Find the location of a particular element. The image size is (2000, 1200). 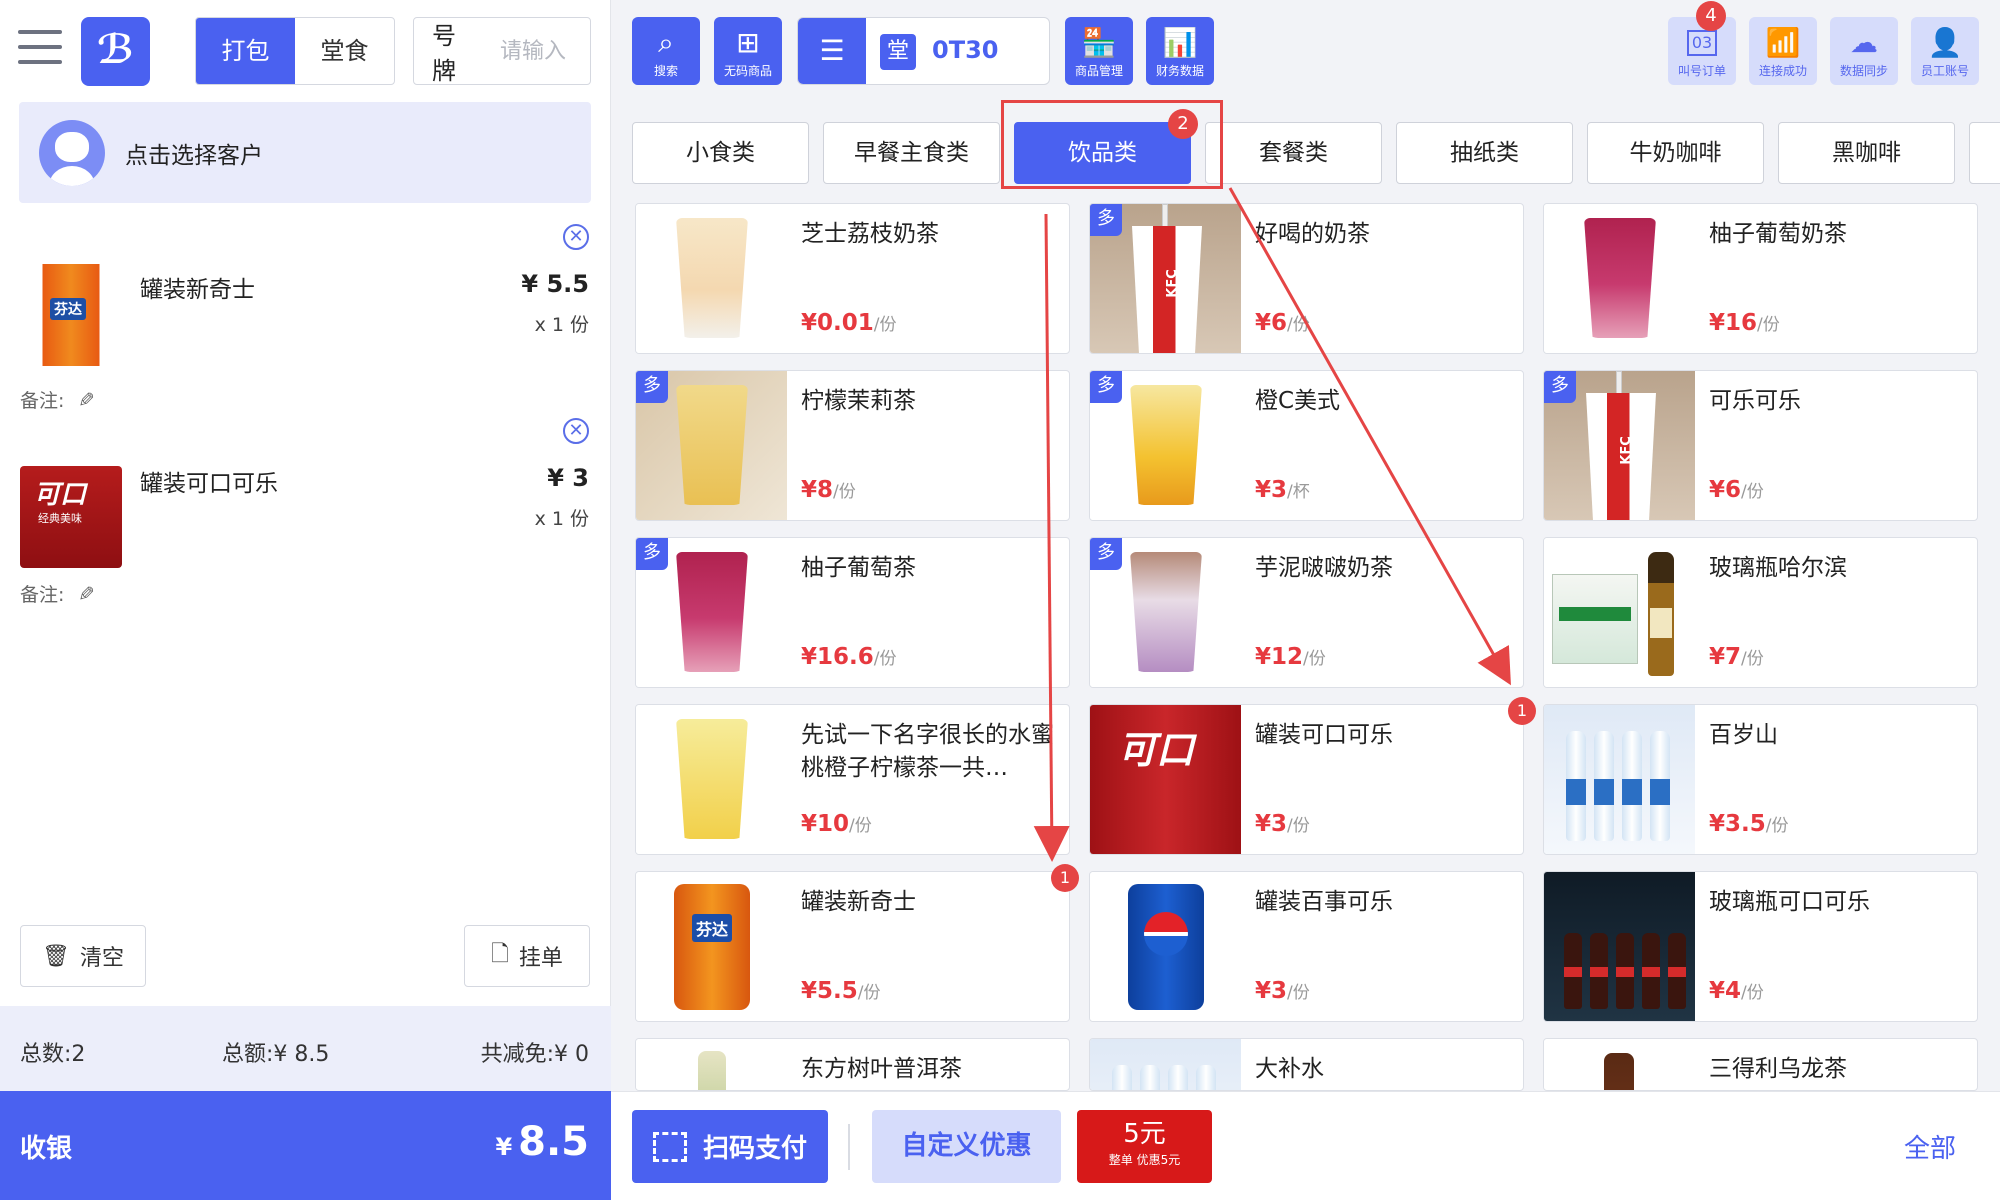

order-summary: 总数:2 总额:¥ 8.5 共减免:¥ 0 is located at coordinates (305, 1048).